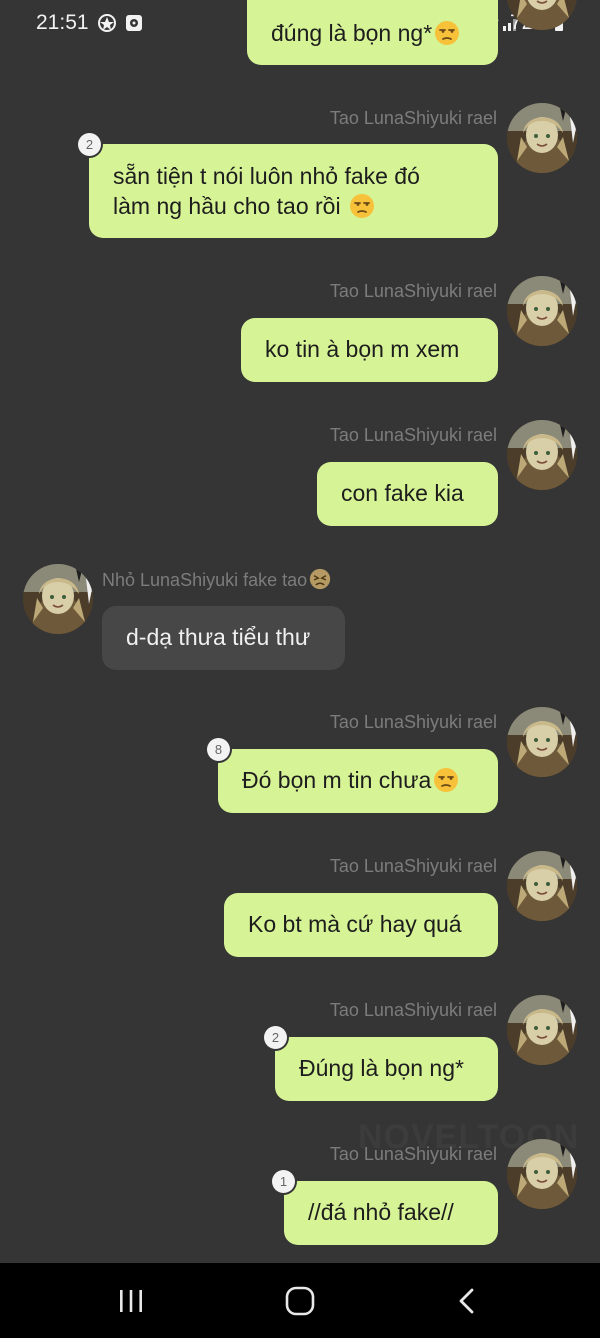 The width and height of the screenshot is (600, 1338). I want to click on message-text: //đá nhỏ fake//, so click(381, 1212).